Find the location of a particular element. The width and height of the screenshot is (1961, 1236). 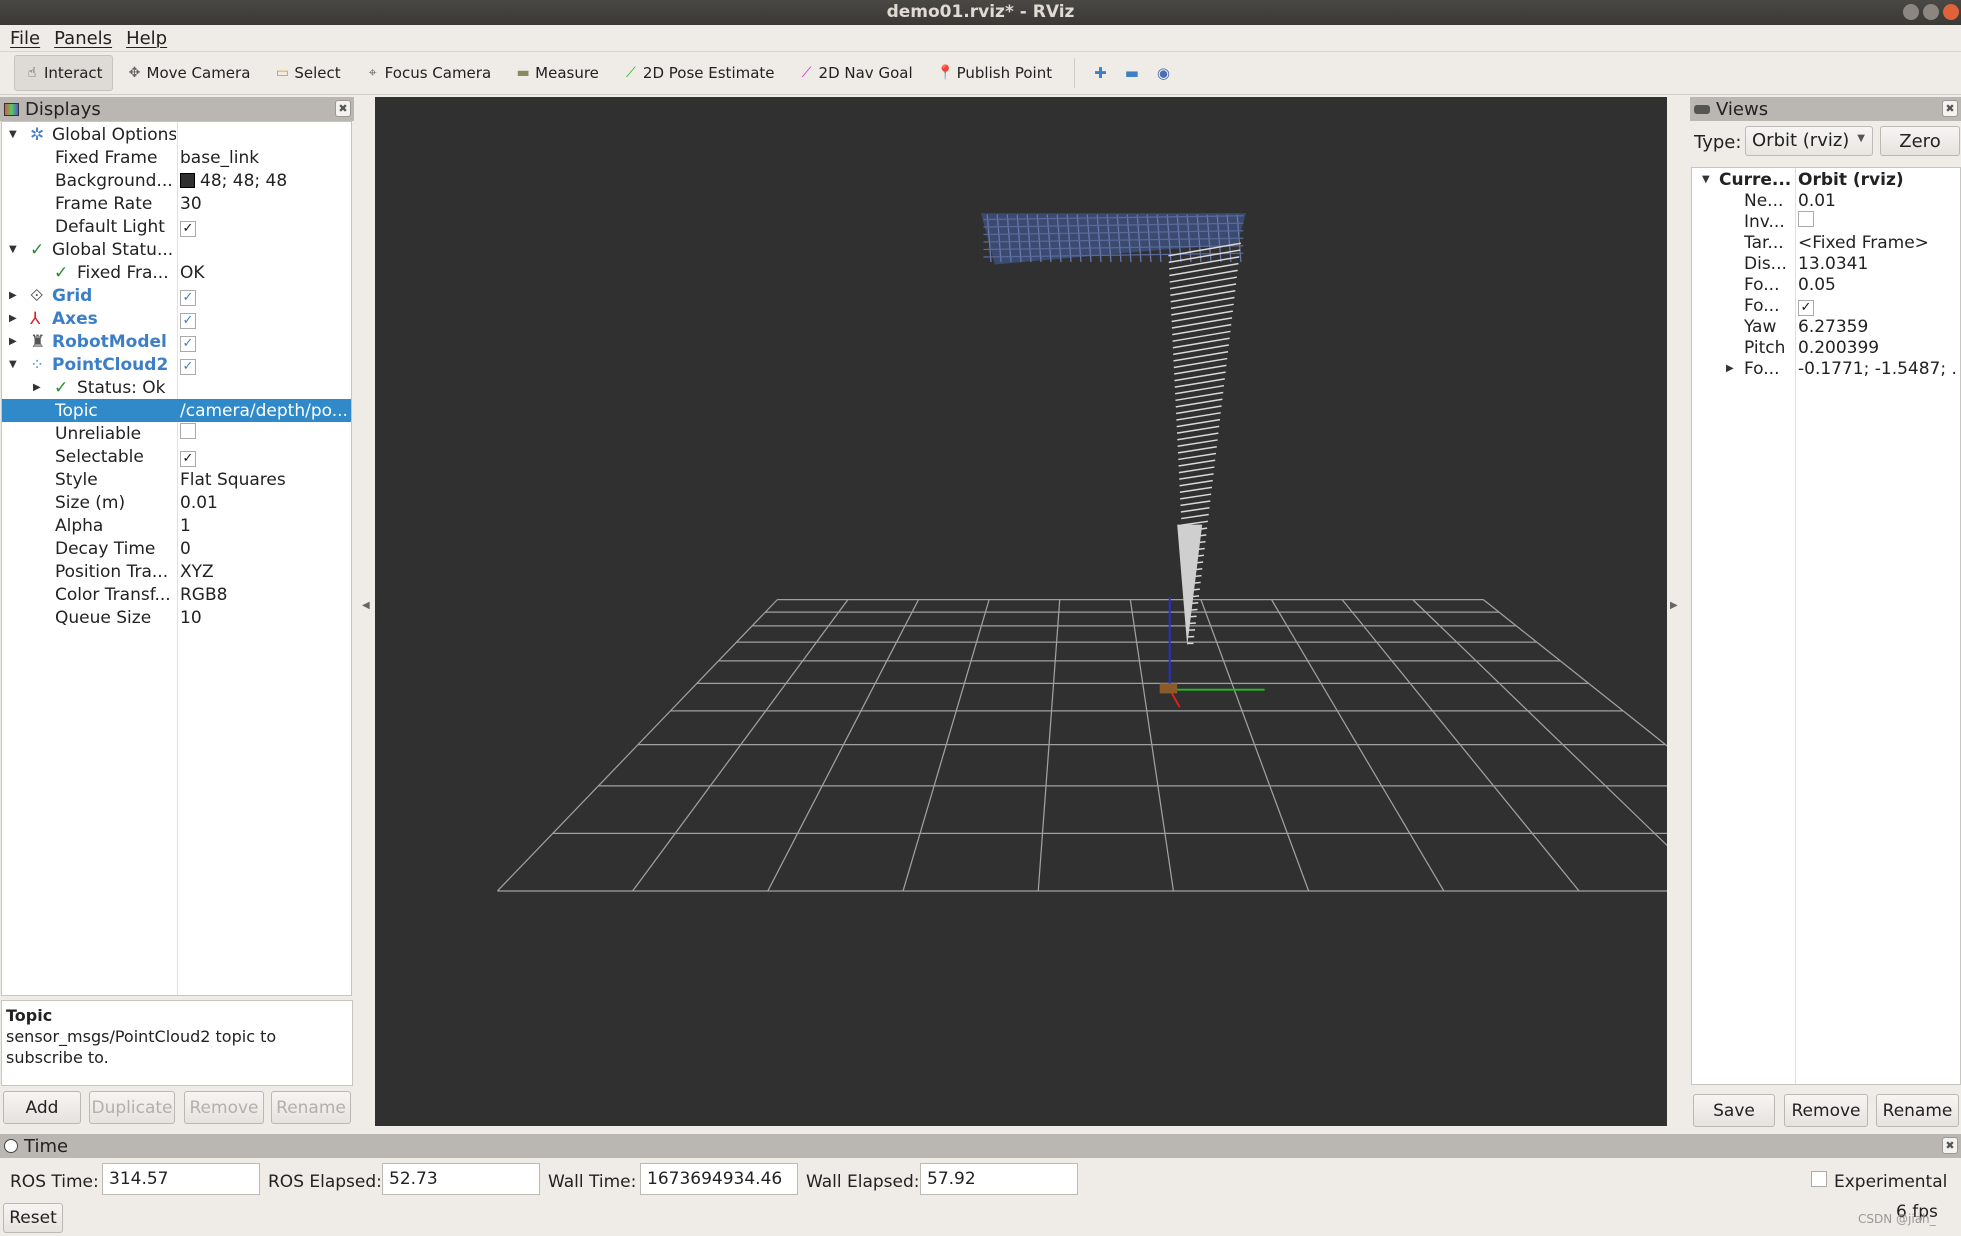

tool-move-camera: ✥ Move Camera is located at coordinates (189, 73).